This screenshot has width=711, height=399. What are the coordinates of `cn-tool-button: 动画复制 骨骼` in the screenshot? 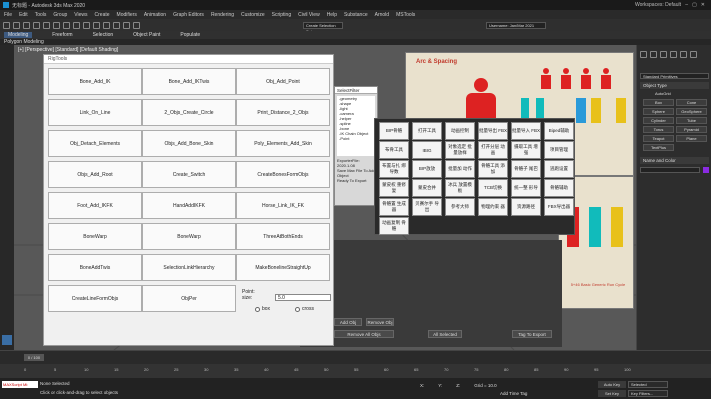 It's located at (394, 226).